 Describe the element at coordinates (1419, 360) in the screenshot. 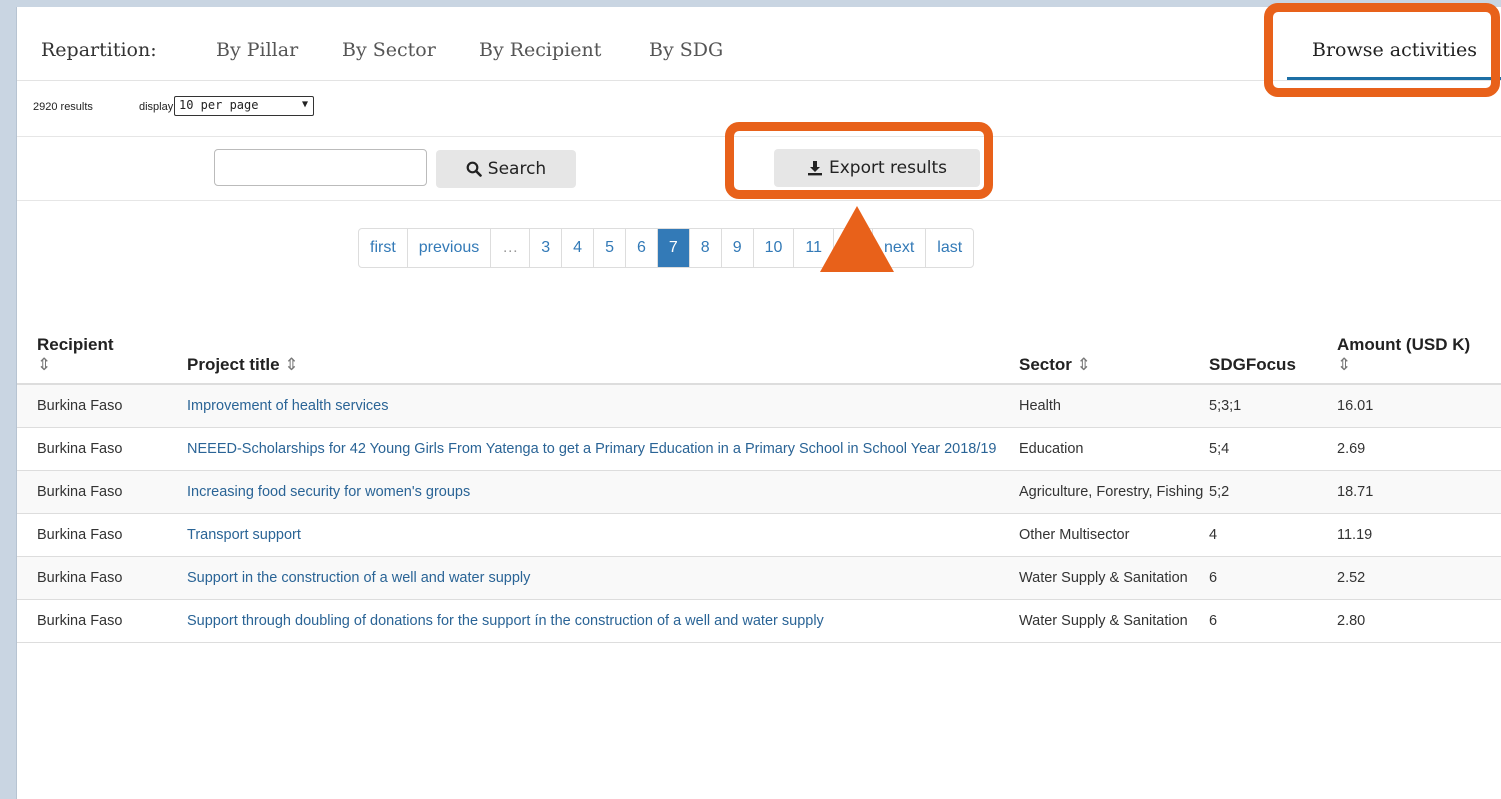

I see `header-amount: Amount (USD K) ⇕` at that location.